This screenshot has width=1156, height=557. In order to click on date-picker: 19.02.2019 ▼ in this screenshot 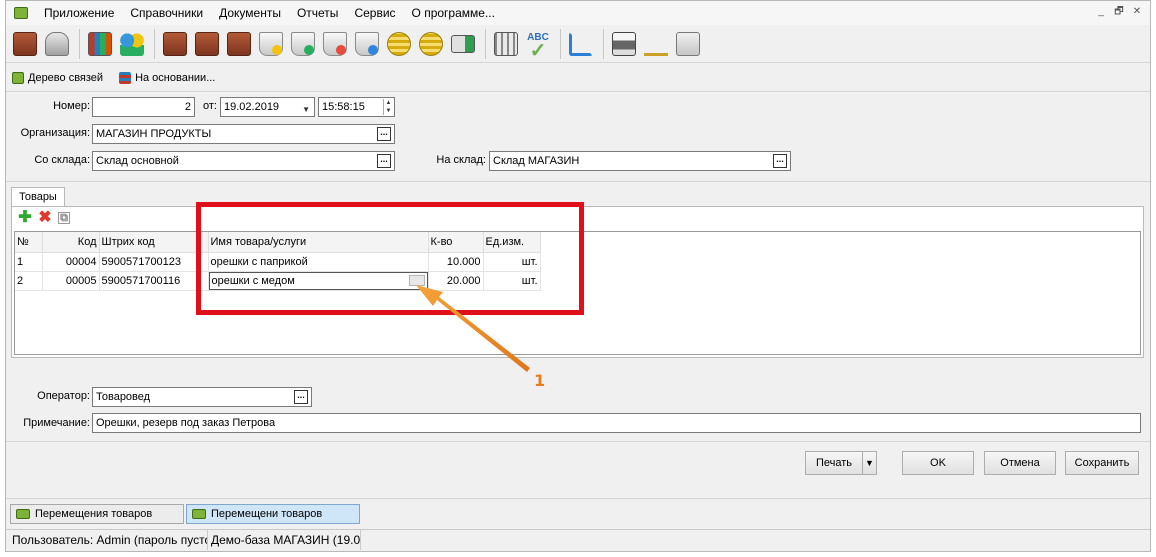, I will do `click(267, 107)`.